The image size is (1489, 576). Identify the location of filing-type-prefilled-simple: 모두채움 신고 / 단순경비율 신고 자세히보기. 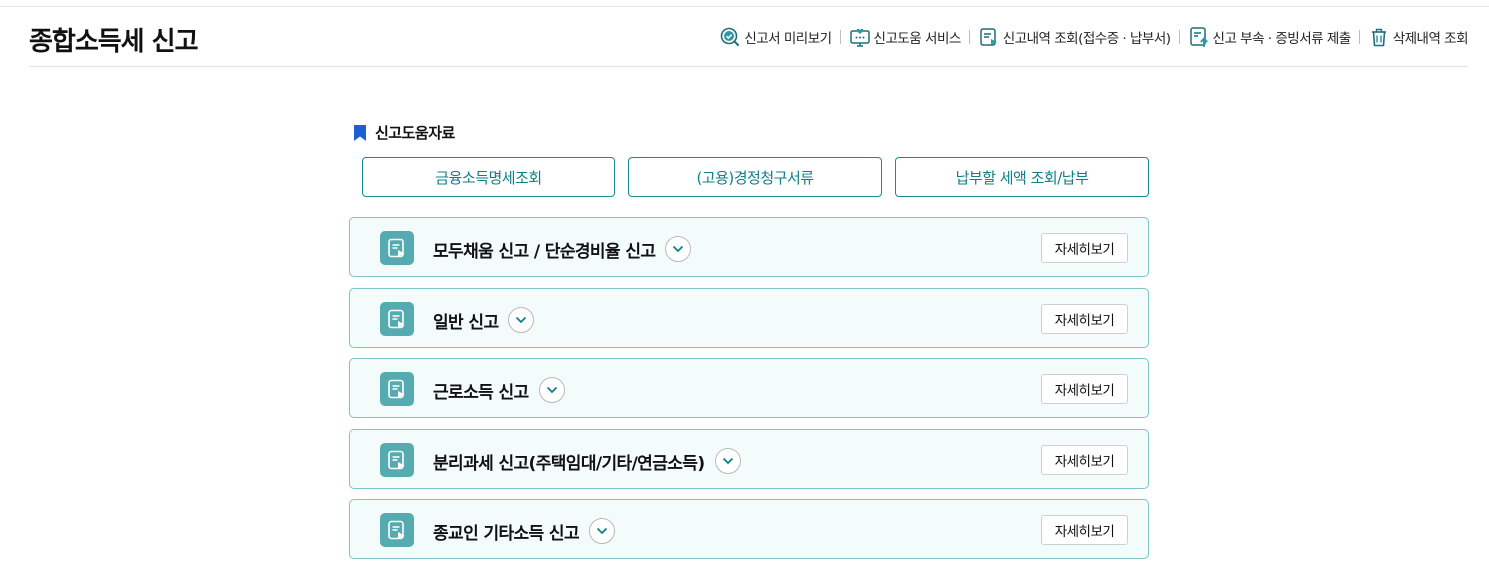
(749, 247).